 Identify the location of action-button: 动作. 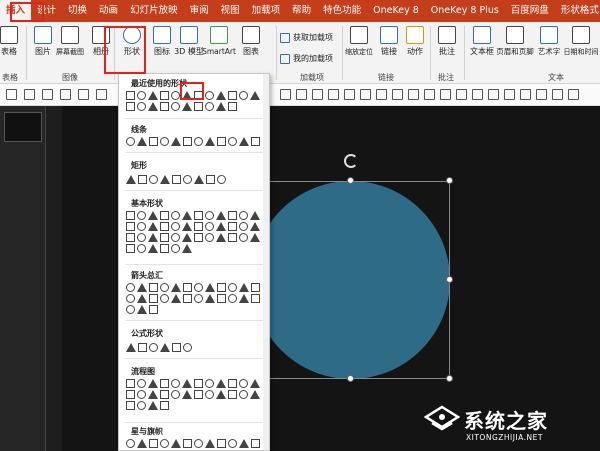
(415, 46).